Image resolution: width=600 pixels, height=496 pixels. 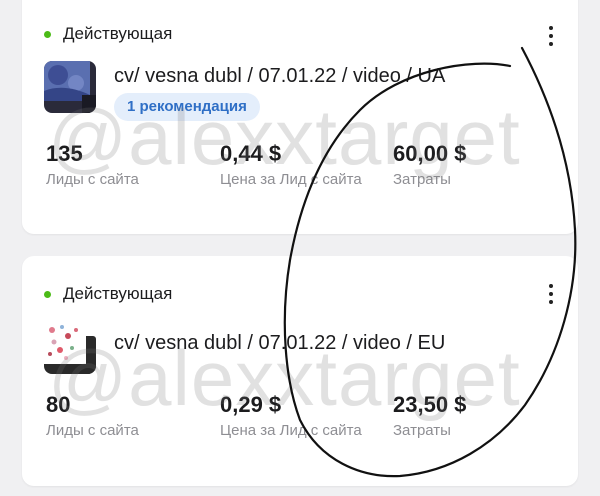 I want to click on metric-value: 80, so click(x=58, y=404).